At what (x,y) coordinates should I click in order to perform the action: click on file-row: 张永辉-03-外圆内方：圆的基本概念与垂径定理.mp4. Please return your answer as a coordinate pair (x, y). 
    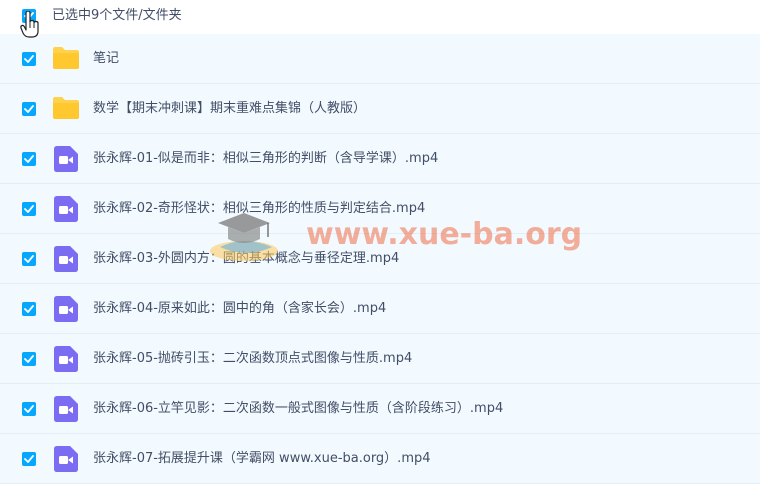
    Looking at the image, I should click on (380, 259).